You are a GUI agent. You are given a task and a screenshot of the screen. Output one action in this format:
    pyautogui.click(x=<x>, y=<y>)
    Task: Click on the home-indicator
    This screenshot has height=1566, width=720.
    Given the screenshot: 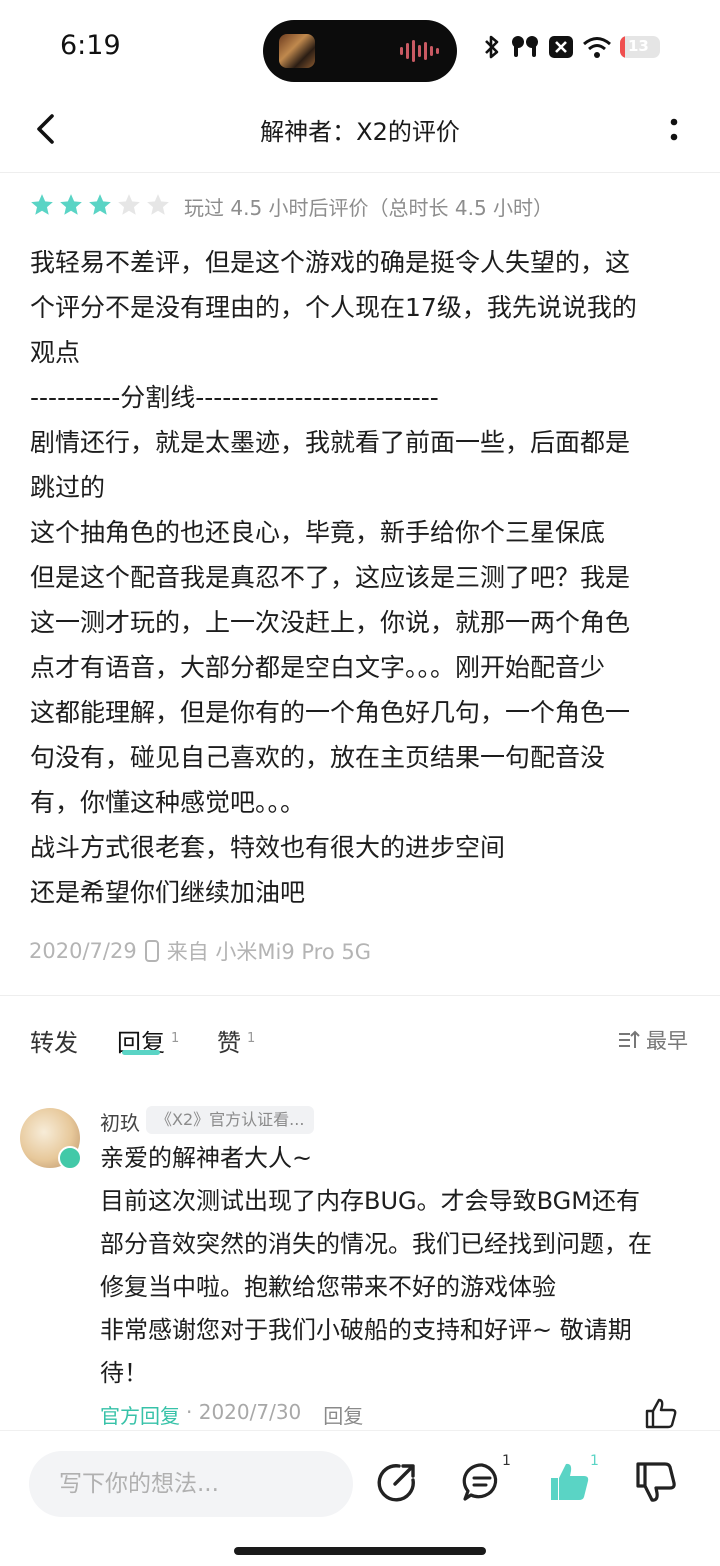 What is the action you would take?
    pyautogui.click(x=360, y=1551)
    